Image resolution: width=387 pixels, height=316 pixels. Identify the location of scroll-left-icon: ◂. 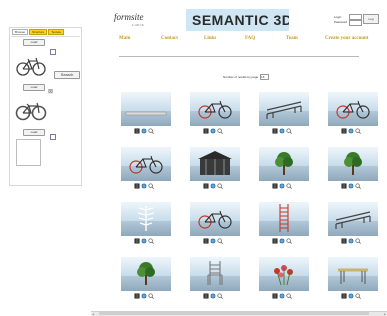
(93, 314).